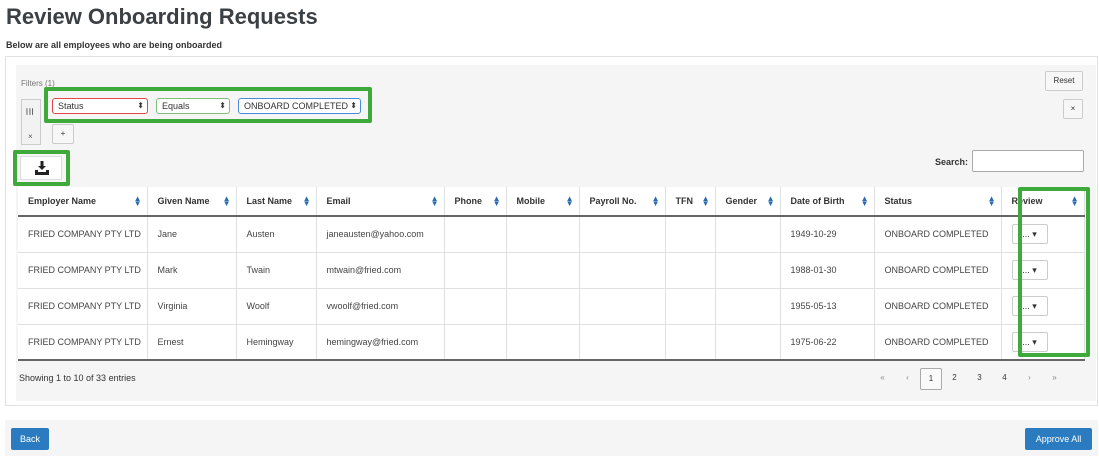 The image size is (1099, 461). What do you see at coordinates (827, 306) in the screenshot?
I see `cell-dob: 1955-05-13` at bounding box center [827, 306].